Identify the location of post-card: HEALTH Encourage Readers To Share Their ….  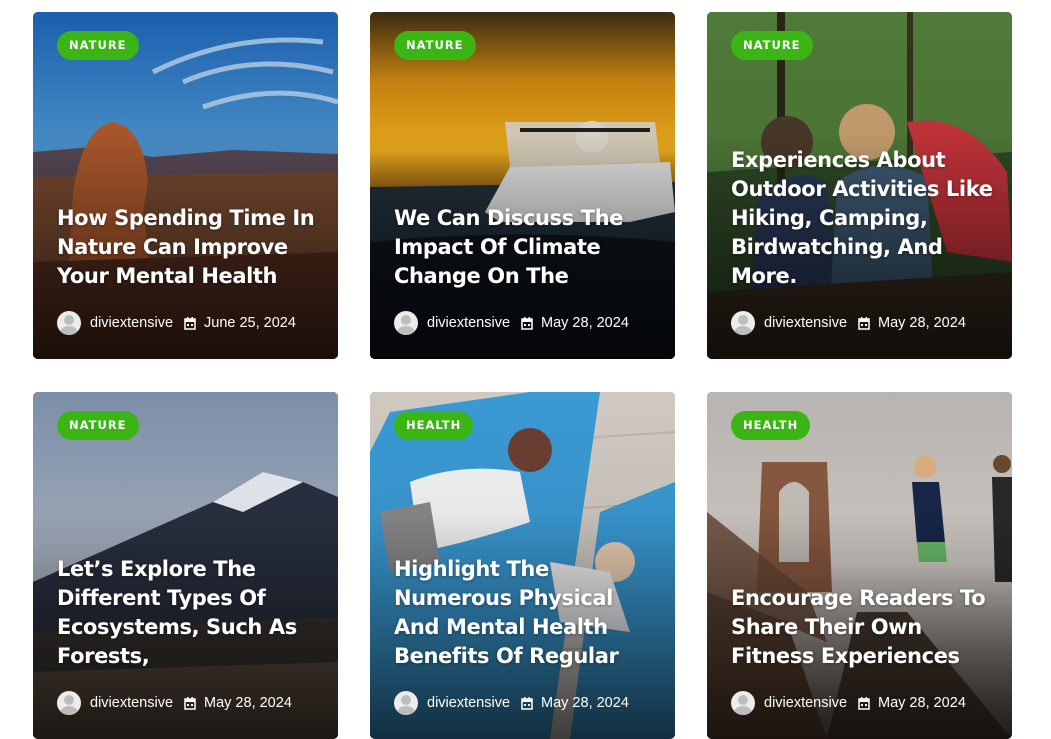
(859, 565).